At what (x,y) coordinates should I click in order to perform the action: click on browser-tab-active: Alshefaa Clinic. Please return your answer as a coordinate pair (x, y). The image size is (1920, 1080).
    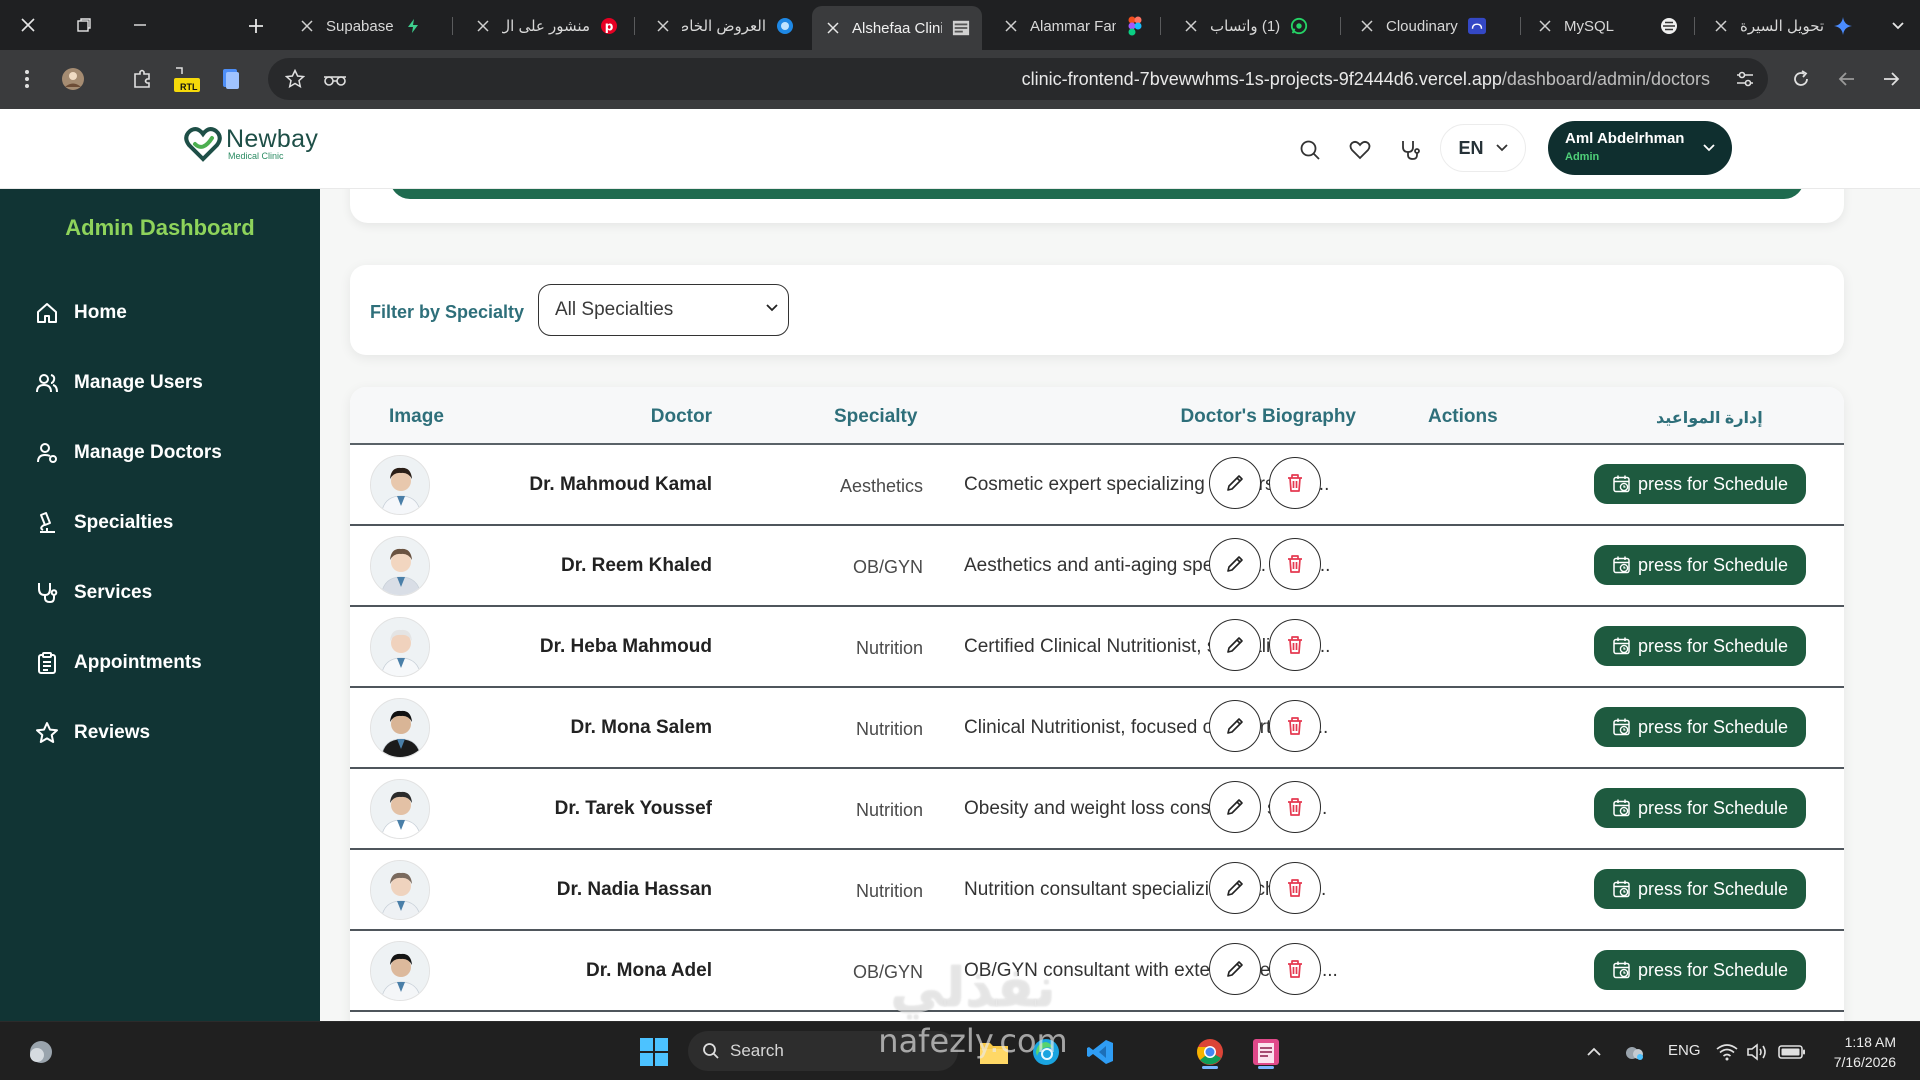
    Looking at the image, I should click on (897, 28).